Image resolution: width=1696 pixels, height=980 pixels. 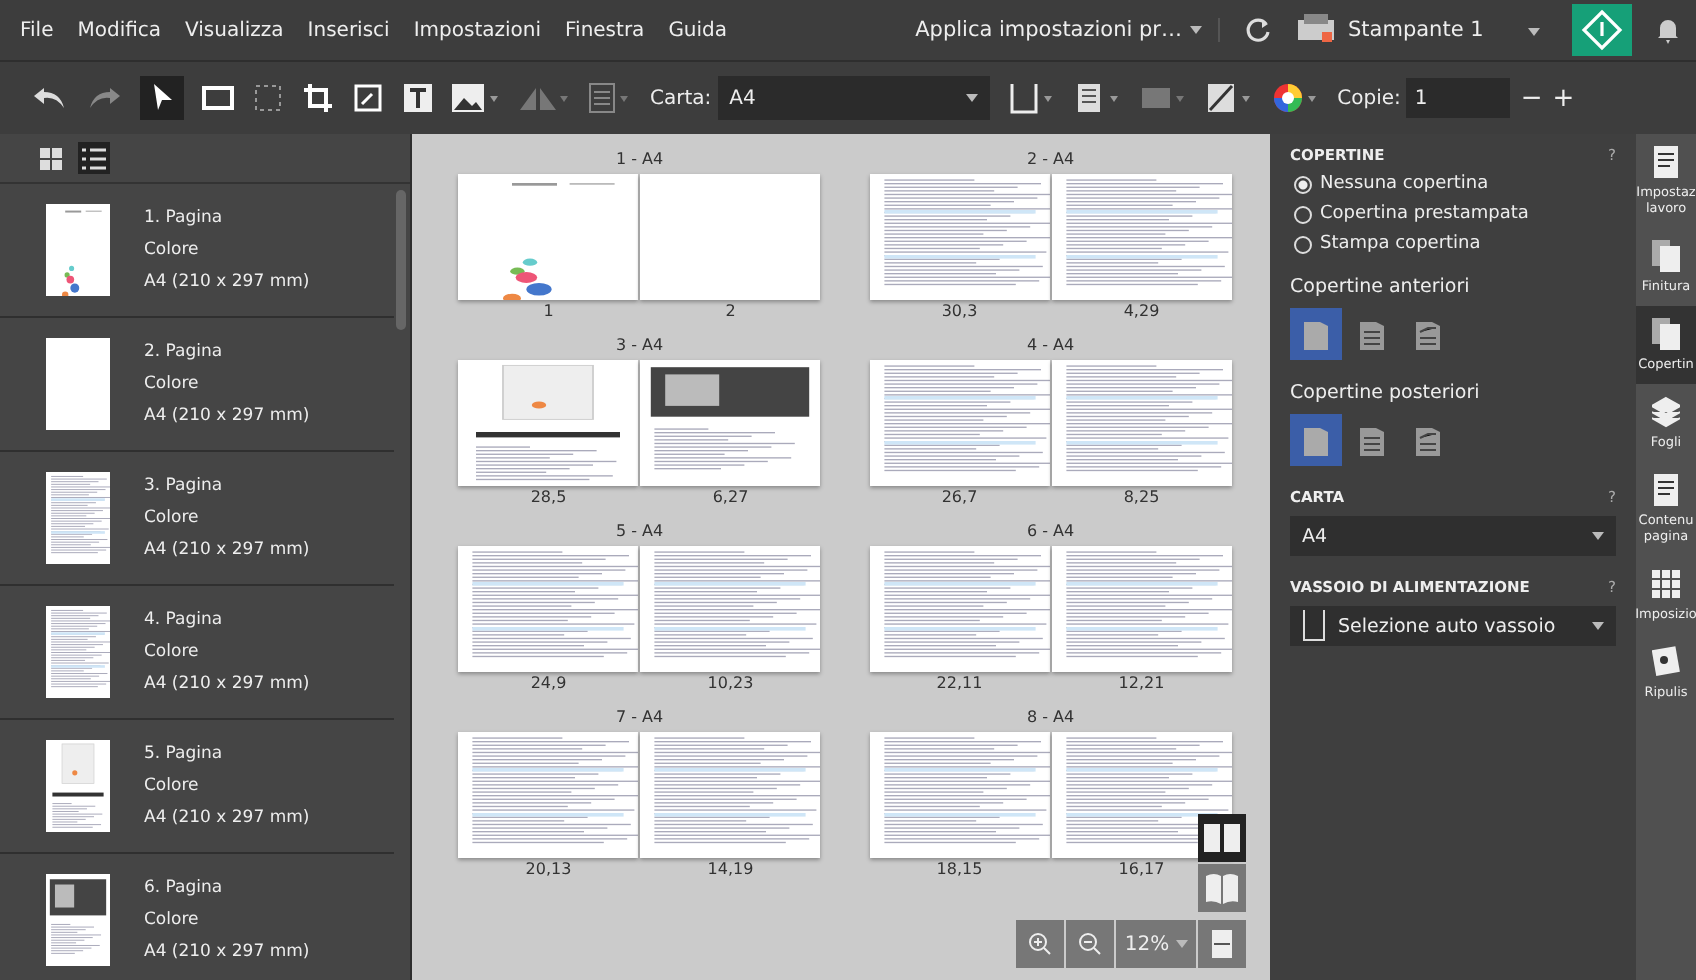 What do you see at coordinates (610, 98) in the screenshot?
I see `layout-icon` at bounding box center [610, 98].